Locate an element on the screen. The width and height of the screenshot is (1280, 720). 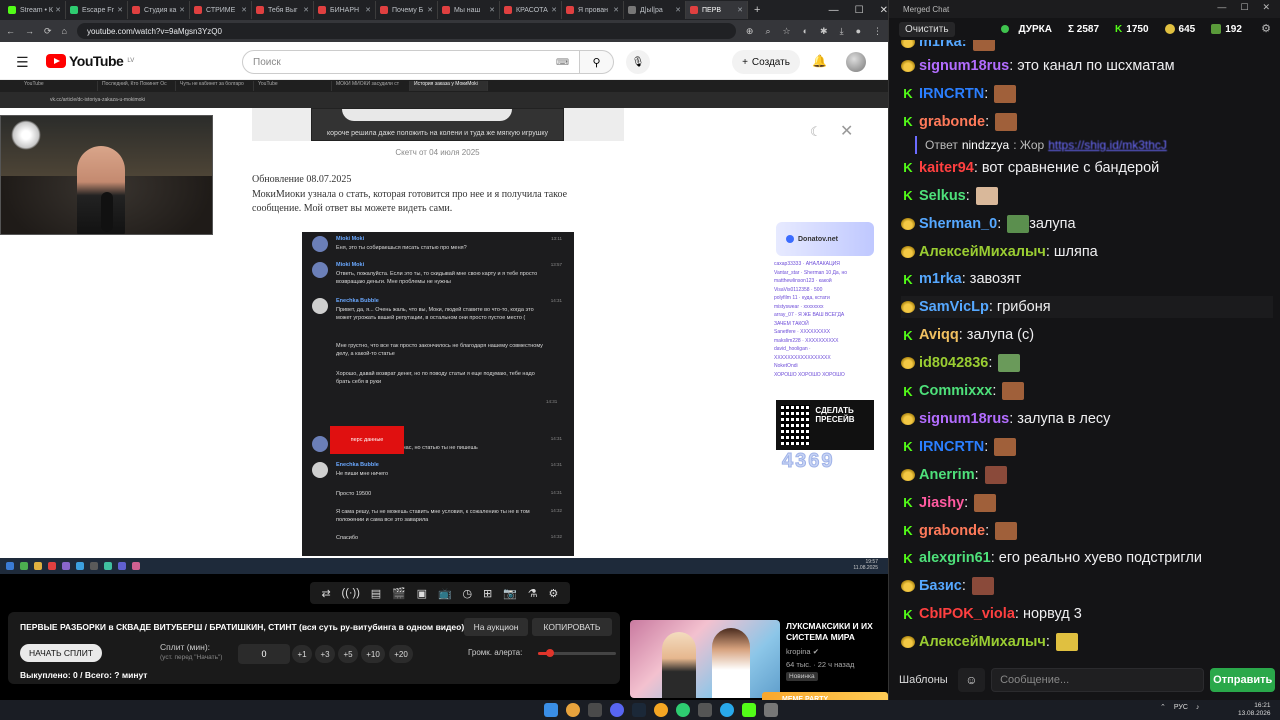
search-input: Поиск ⌨ is located at coordinates (411, 62).